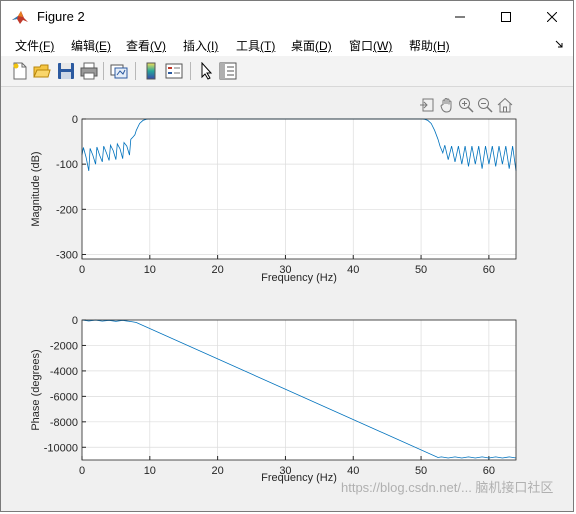  I want to click on y-tick-label: -8000, so click(64, 423).